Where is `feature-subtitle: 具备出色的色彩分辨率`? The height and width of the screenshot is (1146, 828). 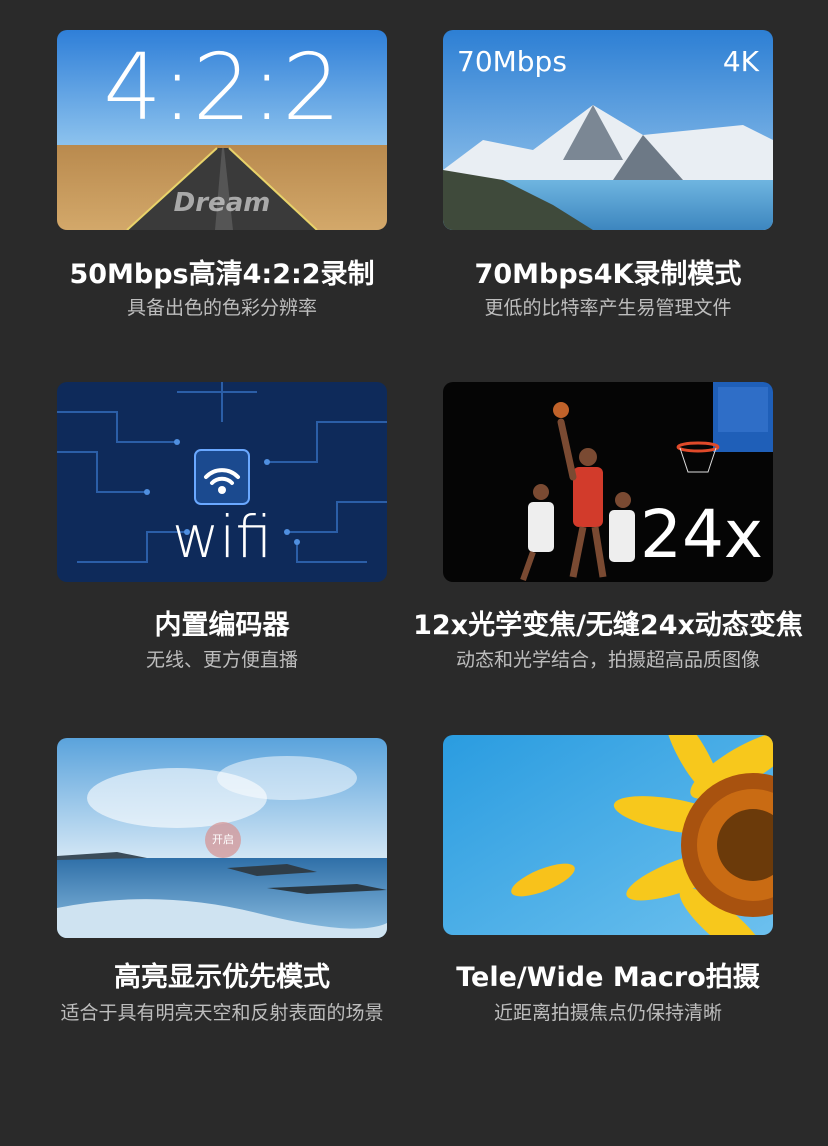
feature-subtitle: 具备出色的色彩分辨率 is located at coordinates (221, 308).